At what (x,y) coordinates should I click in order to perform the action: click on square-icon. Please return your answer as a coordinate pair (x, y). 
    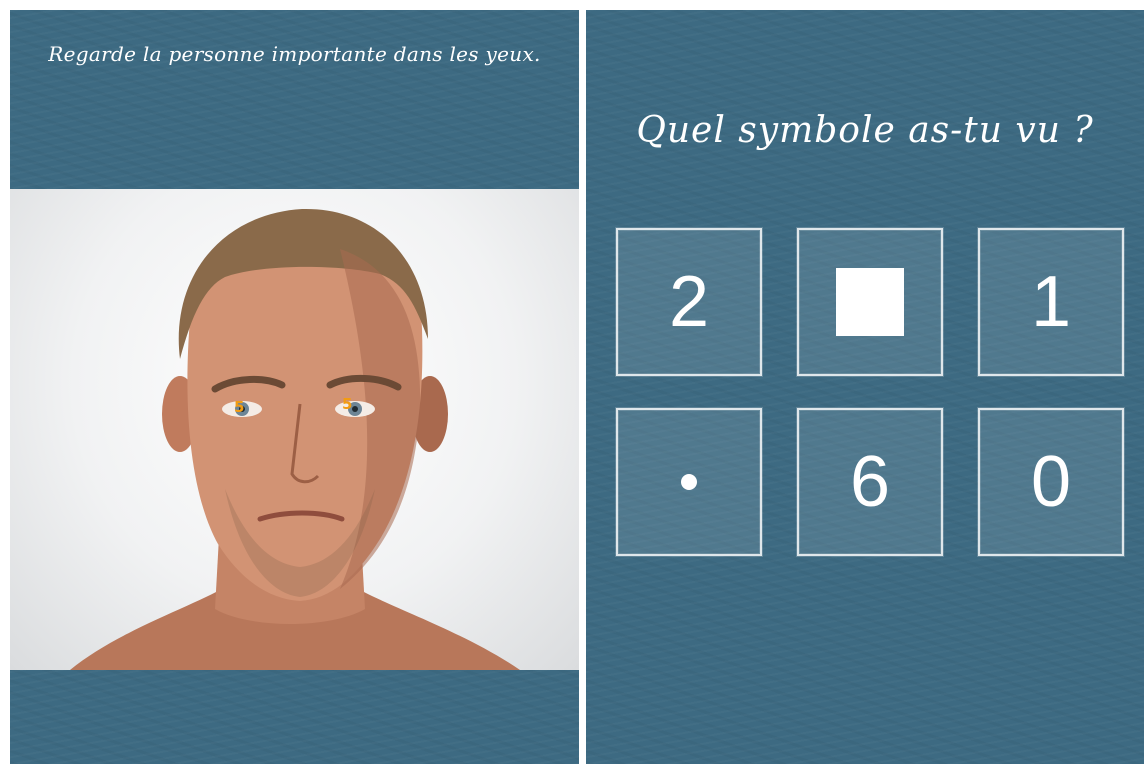
    Looking at the image, I should click on (870, 302).